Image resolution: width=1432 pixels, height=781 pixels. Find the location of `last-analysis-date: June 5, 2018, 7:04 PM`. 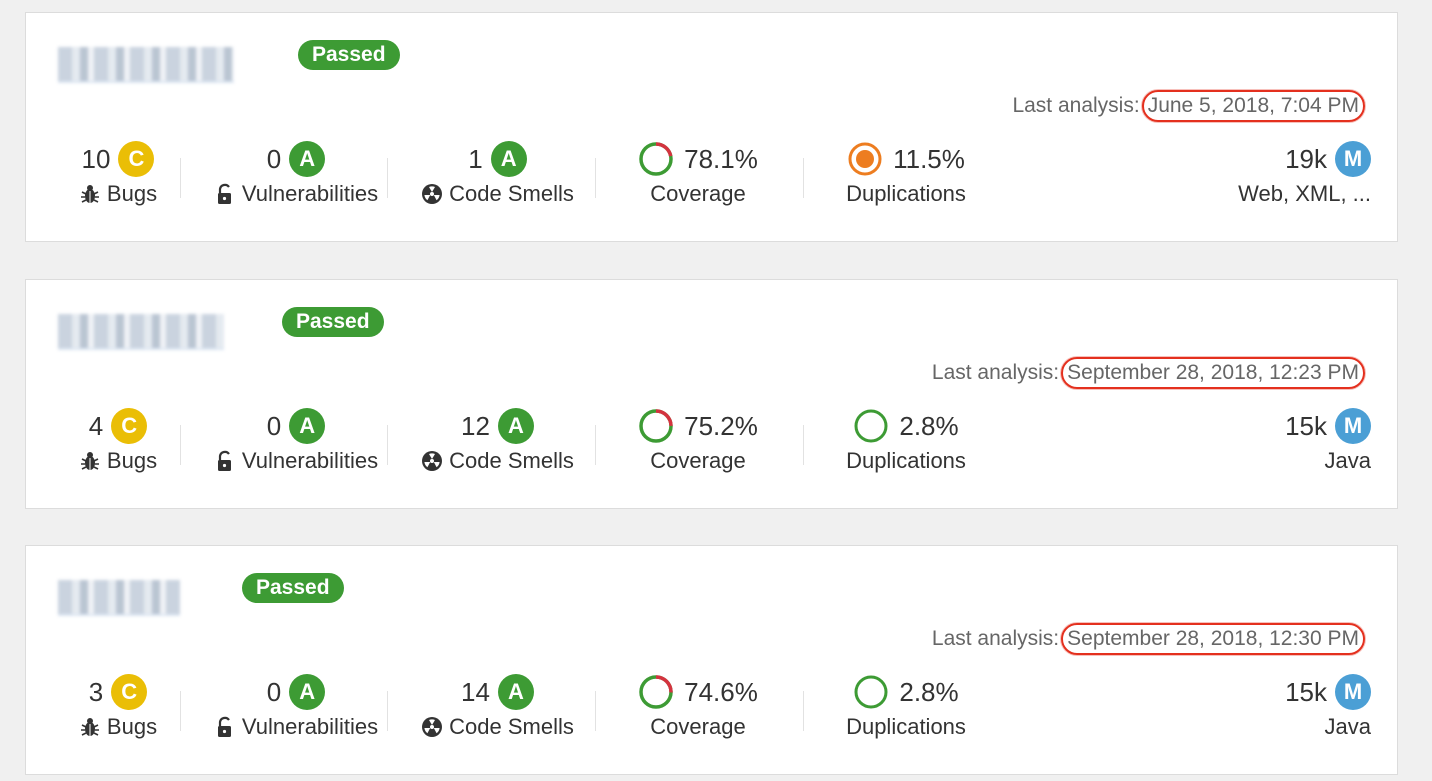

last-analysis-date: June 5, 2018, 7:04 PM is located at coordinates (1253, 106).